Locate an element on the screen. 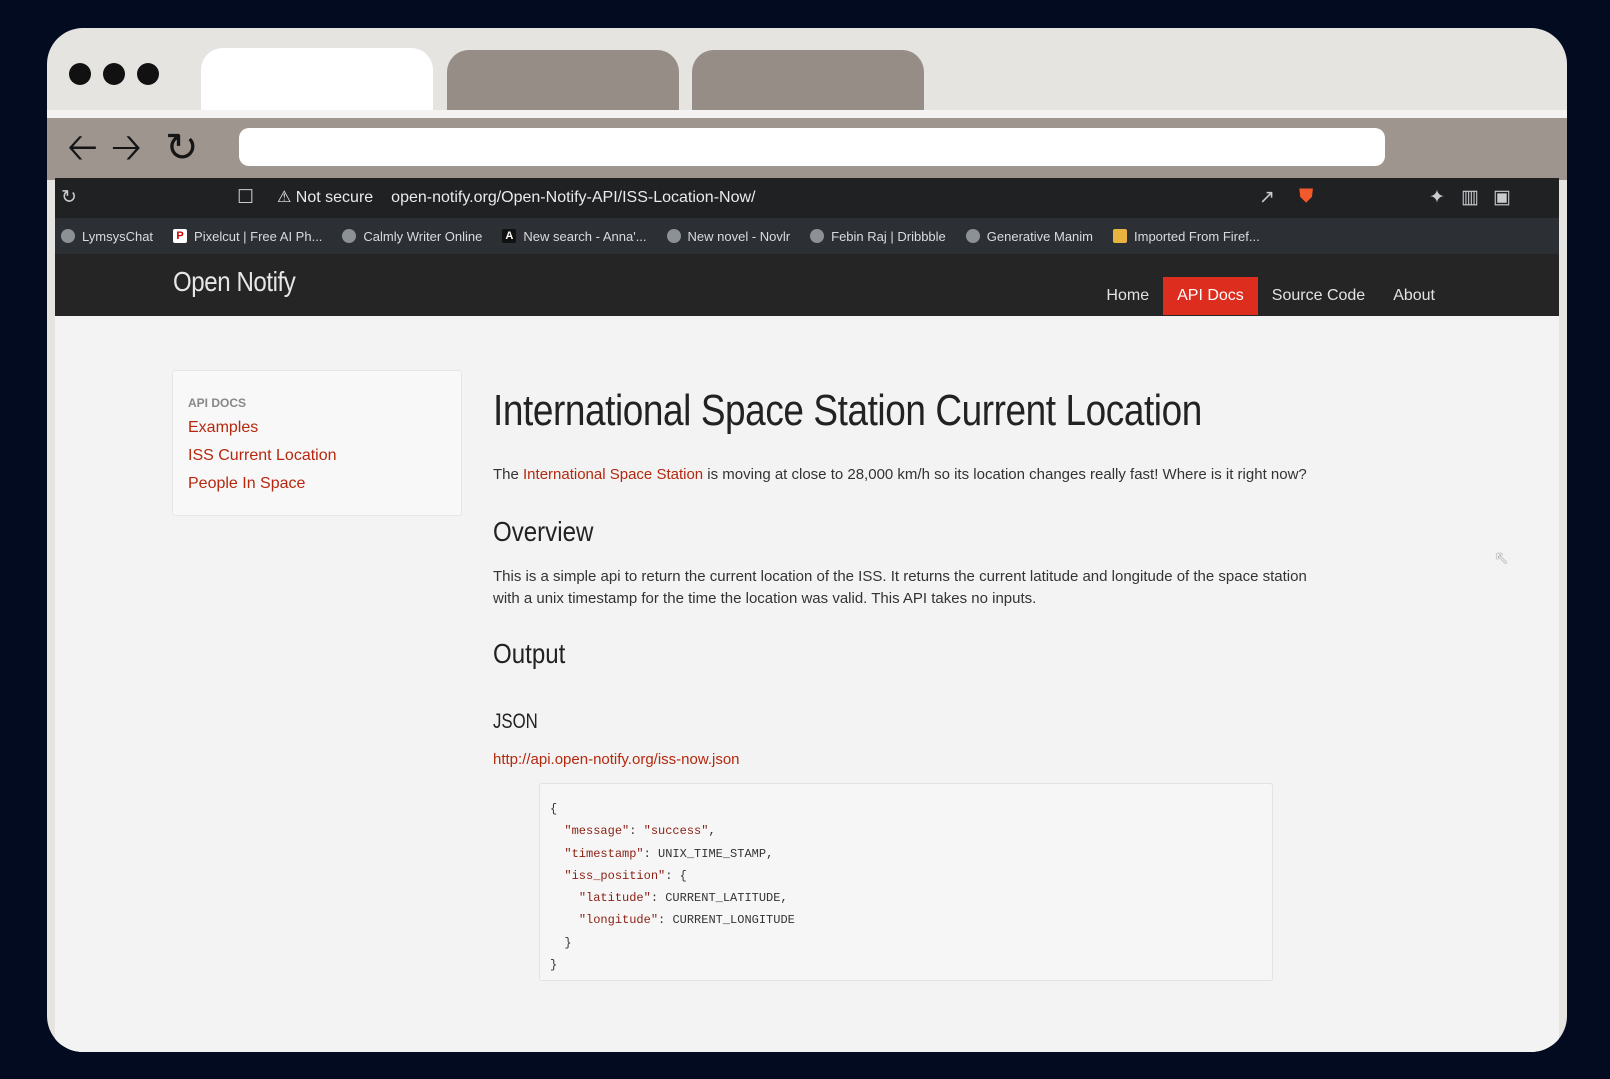 This screenshot has height=1079, width=1610. security-text: Not secure is located at coordinates (334, 197).